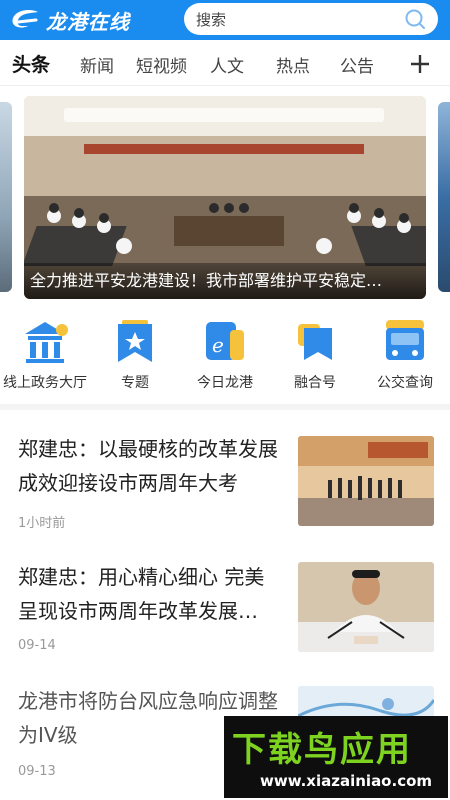 The image size is (450, 800). What do you see at coordinates (225, 383) in the screenshot?
I see `quick-nav-label: 今日龙港` at bounding box center [225, 383].